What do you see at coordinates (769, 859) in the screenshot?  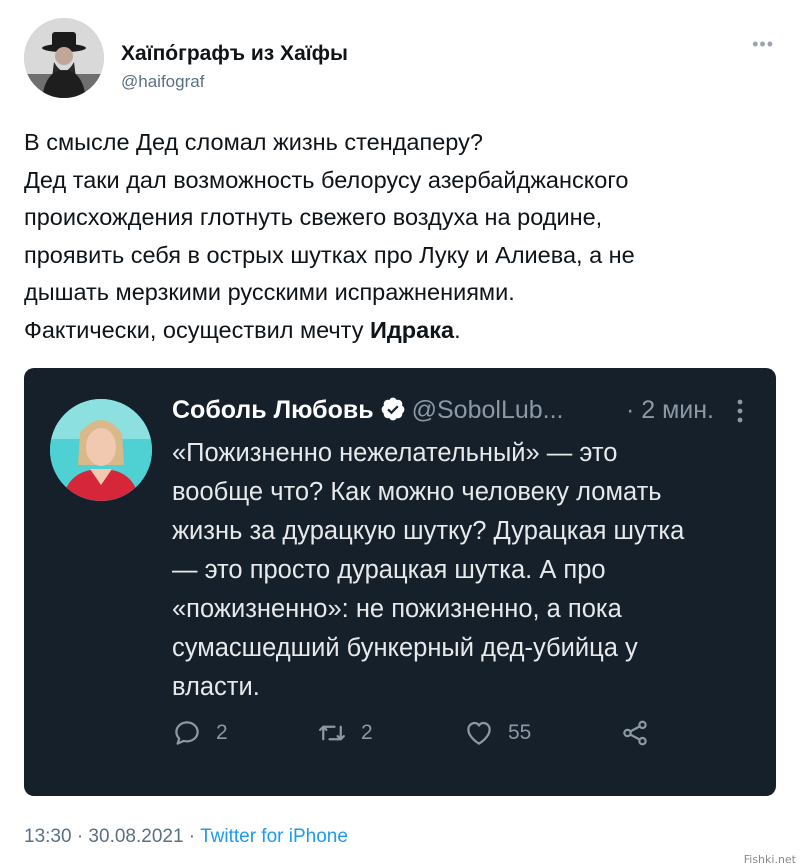 I see `watermark: Fishki.net` at bounding box center [769, 859].